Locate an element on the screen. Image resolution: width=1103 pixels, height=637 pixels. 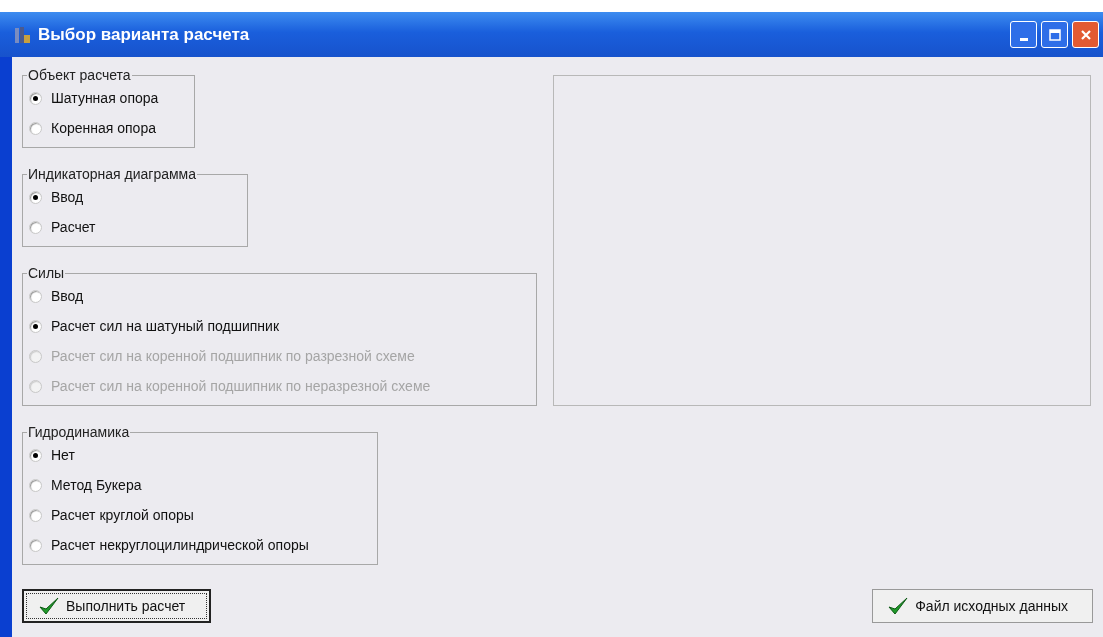
window-title: Выбор варианта расчета is located at coordinates (144, 34).